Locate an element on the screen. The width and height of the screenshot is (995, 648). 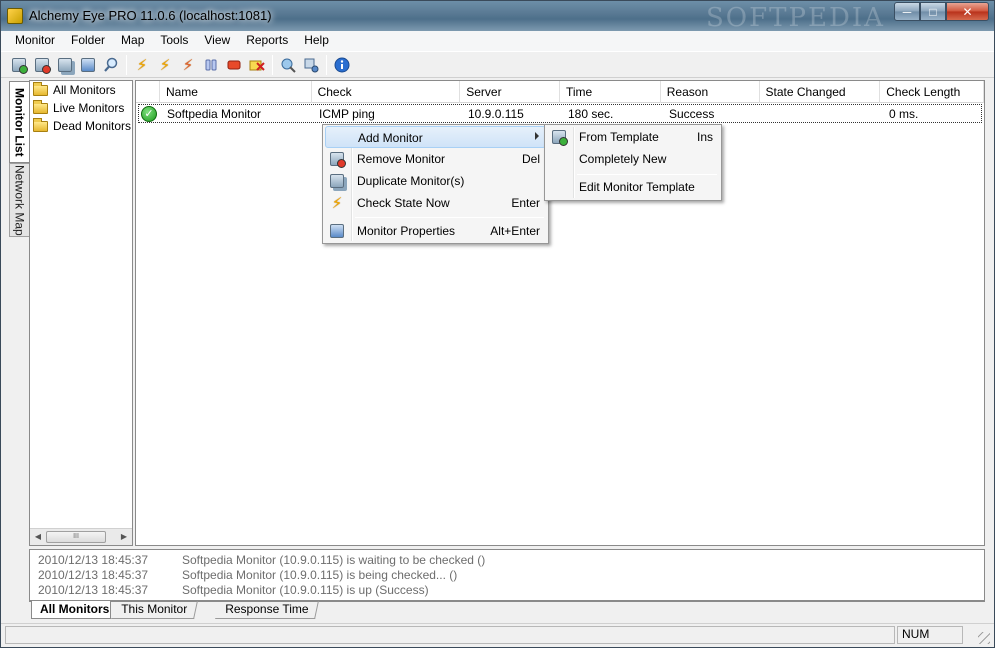
menu-item-remove-monitor: Remove Monitor Del is located at coordinates (435, 159).